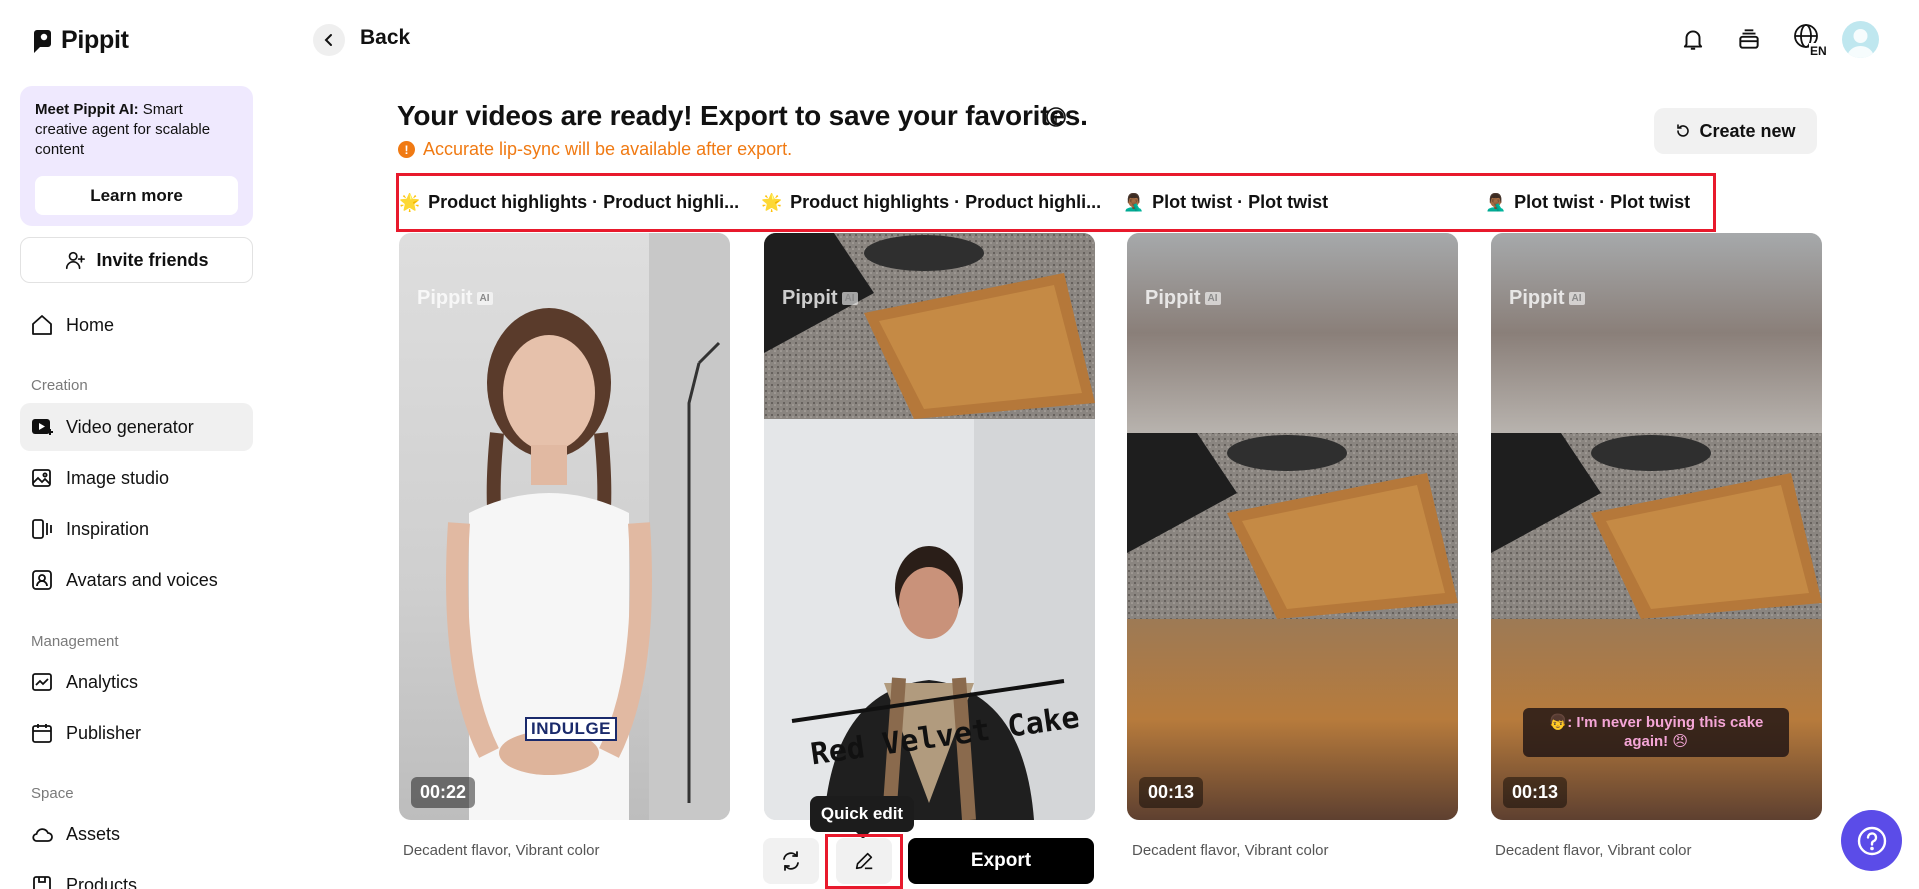  I want to click on sidebar-item-label: Products, so click(102, 881).